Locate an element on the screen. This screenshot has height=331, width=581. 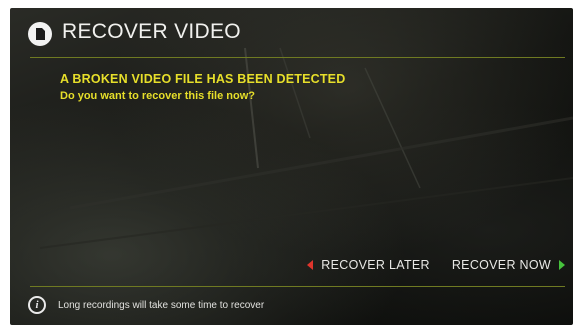
message-question: Do you want to recover this file now? is located at coordinates (157, 96).